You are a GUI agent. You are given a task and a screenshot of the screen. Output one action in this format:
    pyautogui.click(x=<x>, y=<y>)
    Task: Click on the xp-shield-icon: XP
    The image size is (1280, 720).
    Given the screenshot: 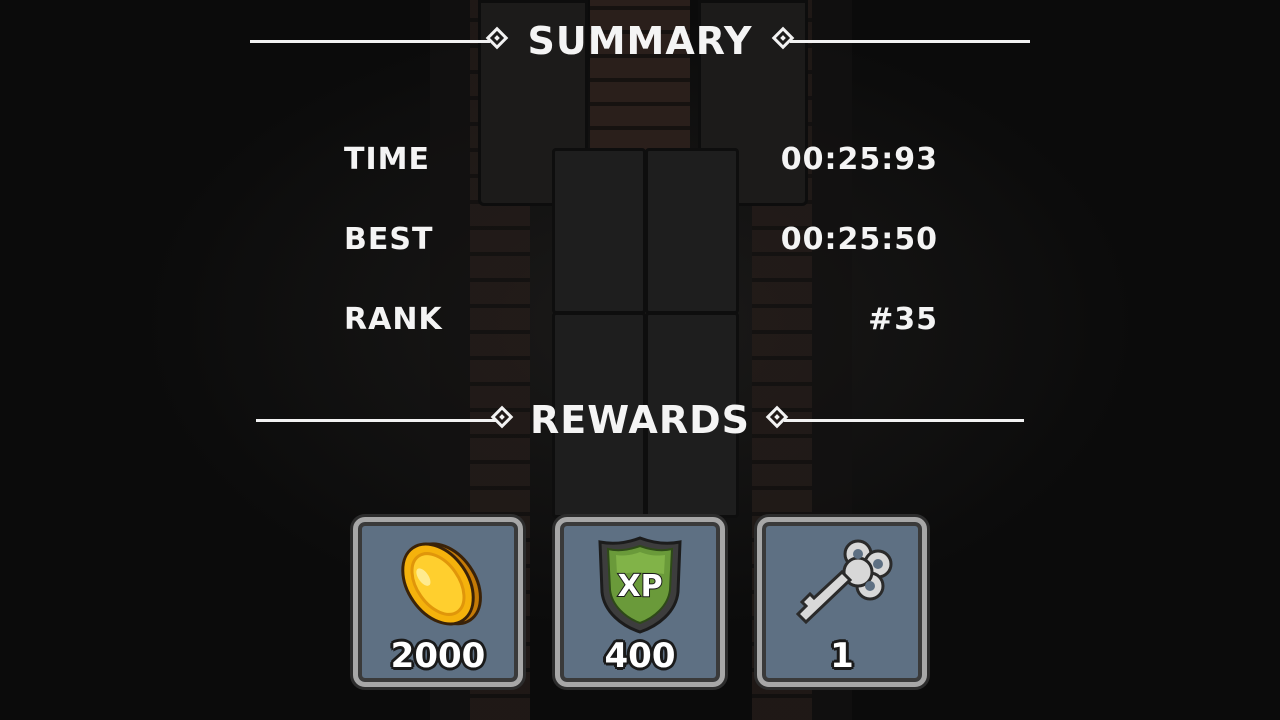 What is the action you would take?
    pyautogui.click(x=640, y=584)
    